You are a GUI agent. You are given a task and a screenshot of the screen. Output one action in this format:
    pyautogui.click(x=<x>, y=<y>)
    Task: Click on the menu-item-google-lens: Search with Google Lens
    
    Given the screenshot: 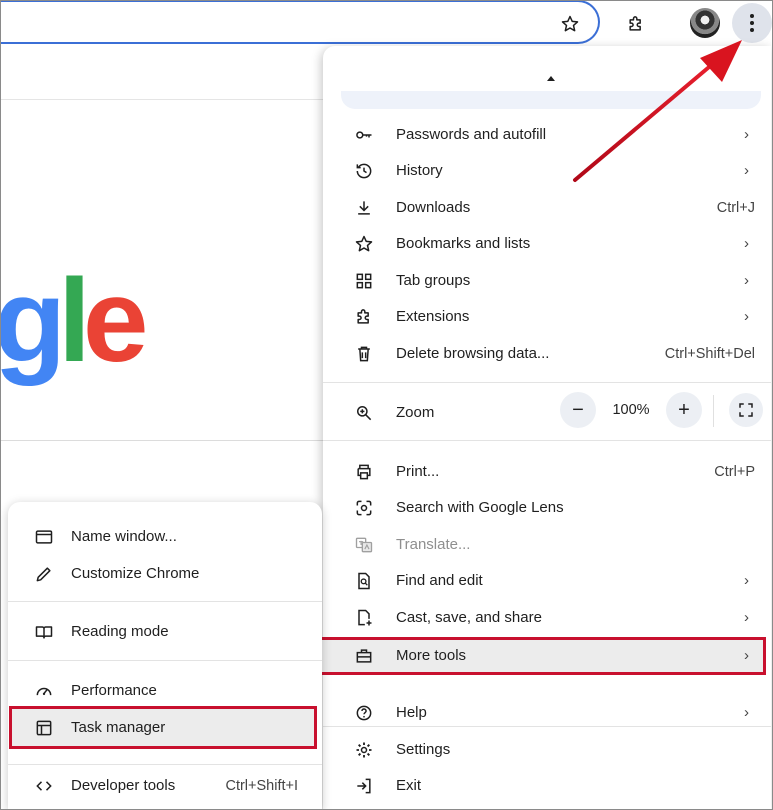 What is the action you would take?
    pyautogui.click(x=547, y=507)
    